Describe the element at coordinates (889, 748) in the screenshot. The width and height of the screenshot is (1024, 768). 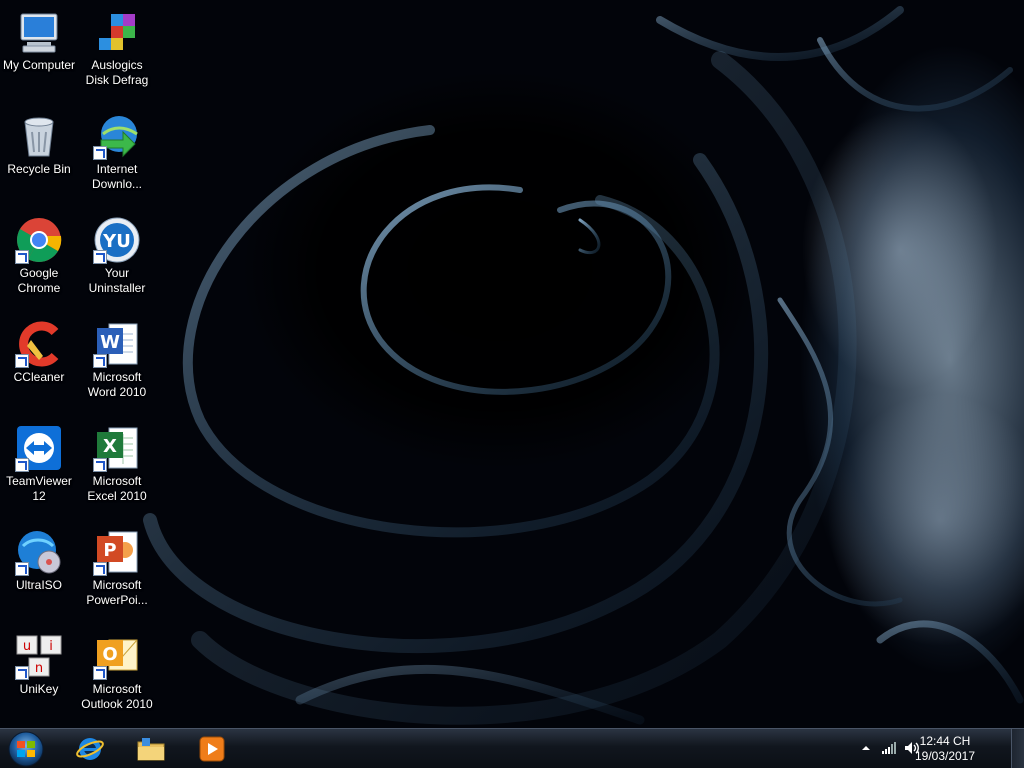
I see `network-signal-icon` at that location.